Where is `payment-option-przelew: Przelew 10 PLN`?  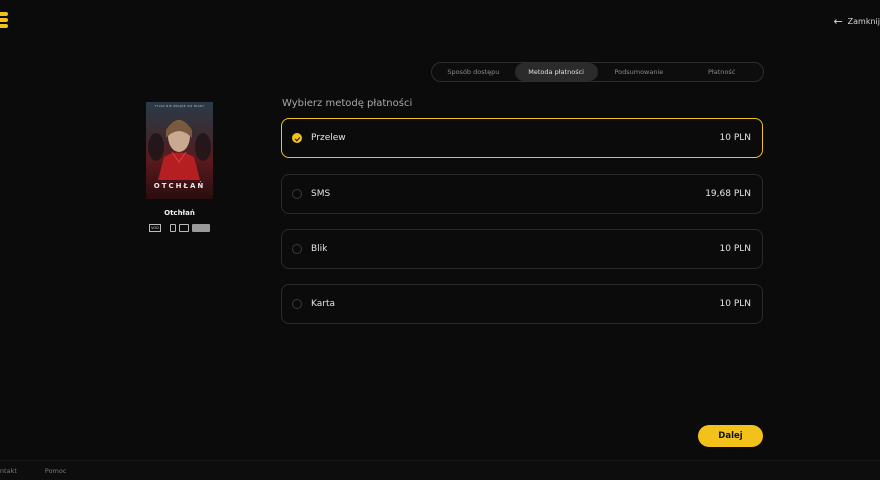
payment-option-przelew: Przelew 10 PLN is located at coordinates (522, 138).